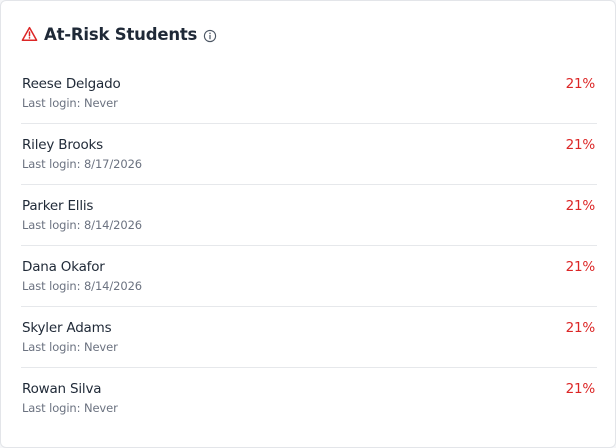  I want to click on student-row: Parker Ellis Last login: 8/14/2026 21%, so click(309, 215).